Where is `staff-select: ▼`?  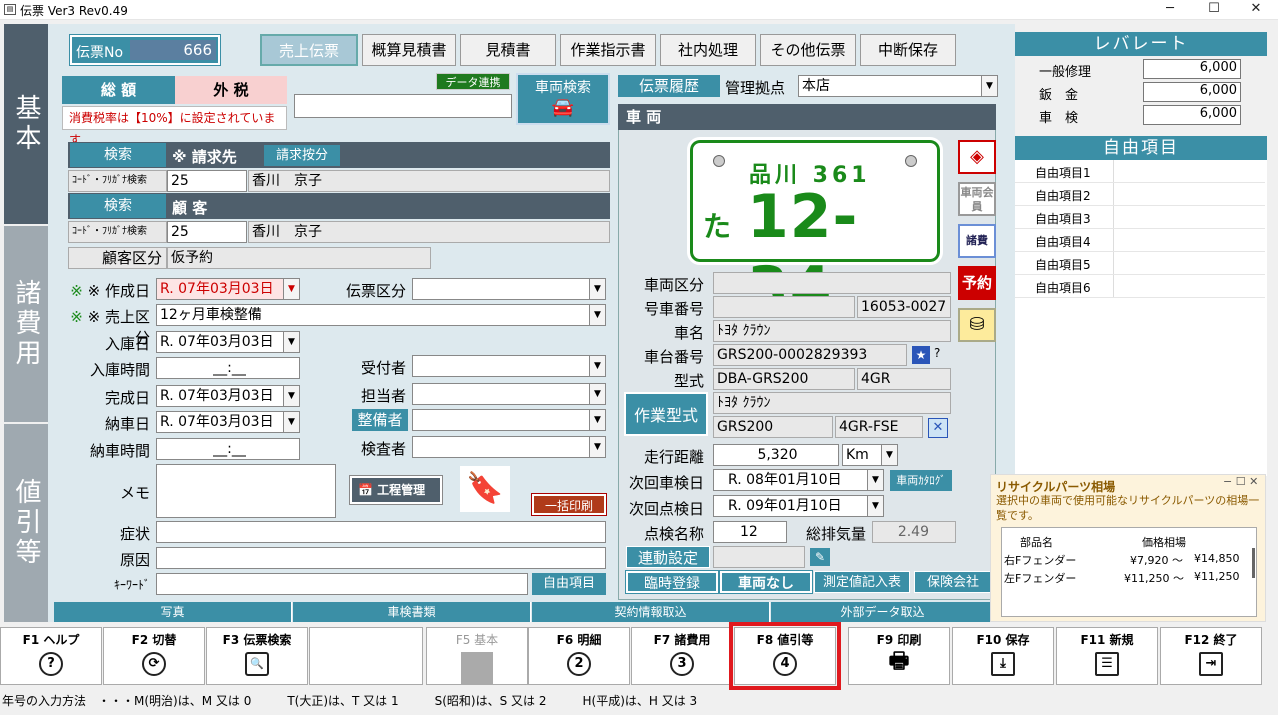
staff-select: ▼ is located at coordinates (509, 394).